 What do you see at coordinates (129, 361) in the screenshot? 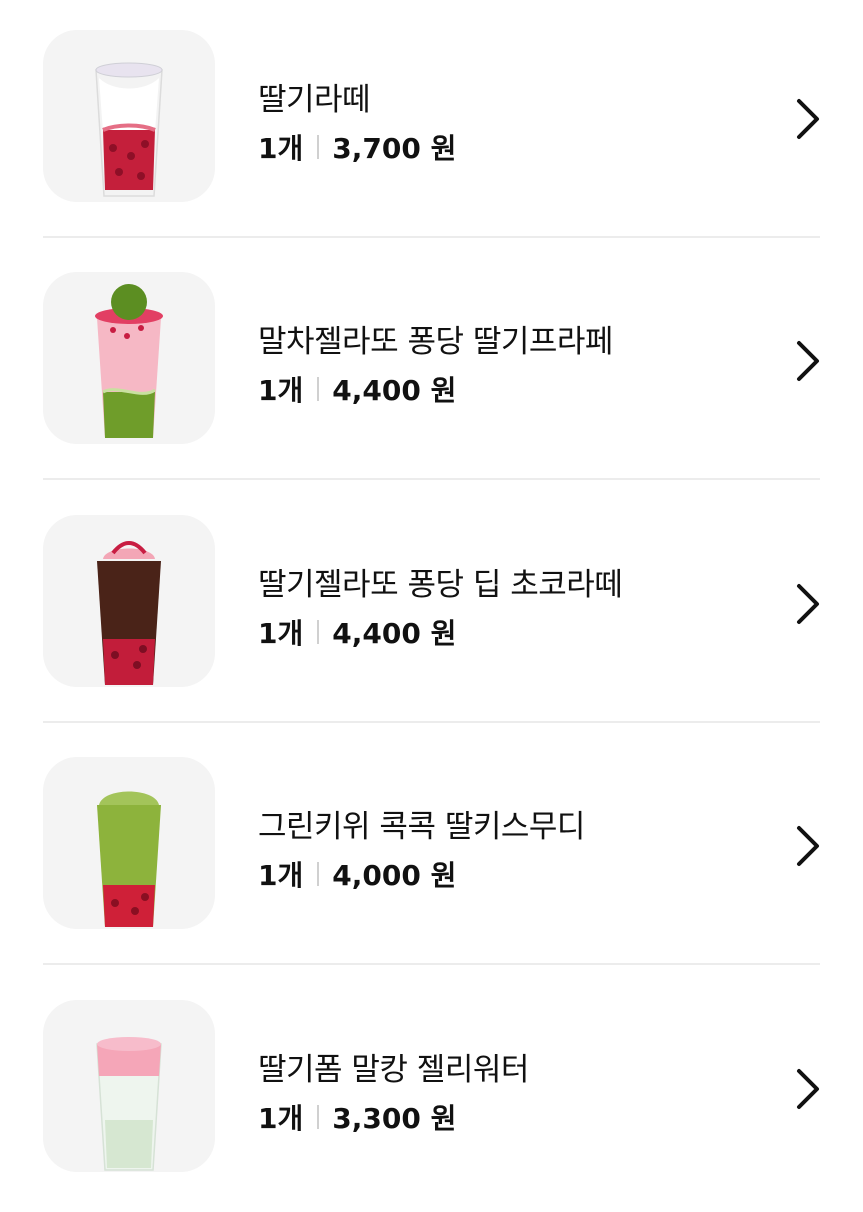
I see `matcha-strawberry-frappe-image` at bounding box center [129, 361].